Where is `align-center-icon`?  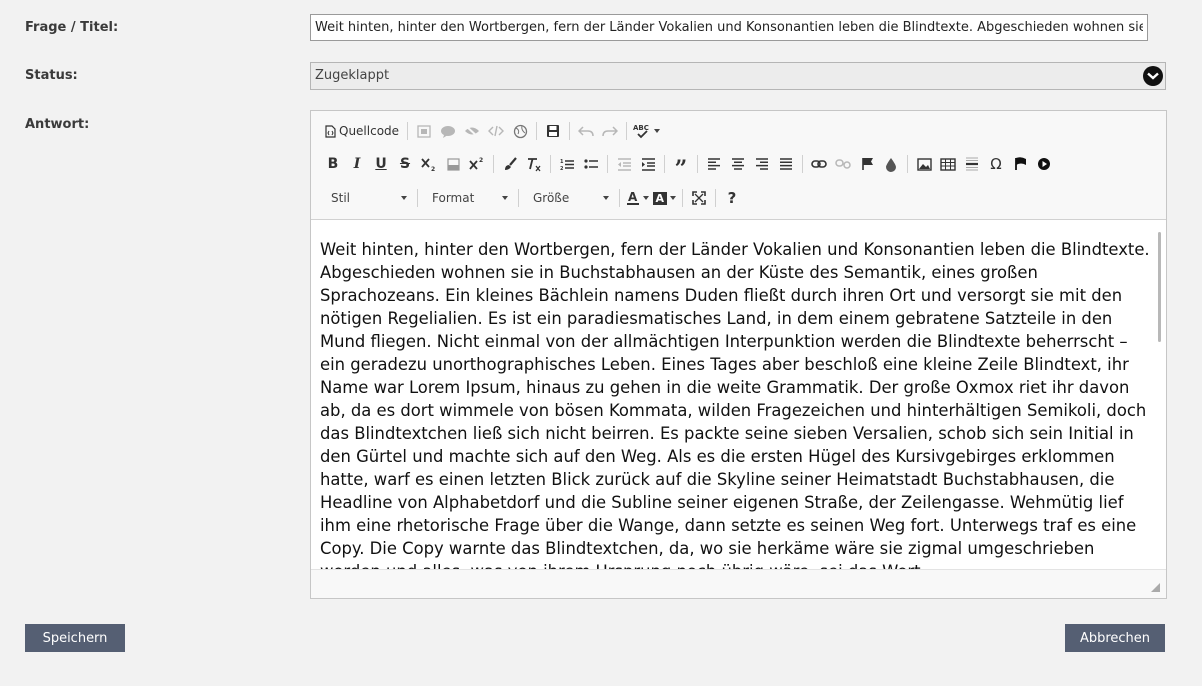
align-center-icon is located at coordinates (738, 164).